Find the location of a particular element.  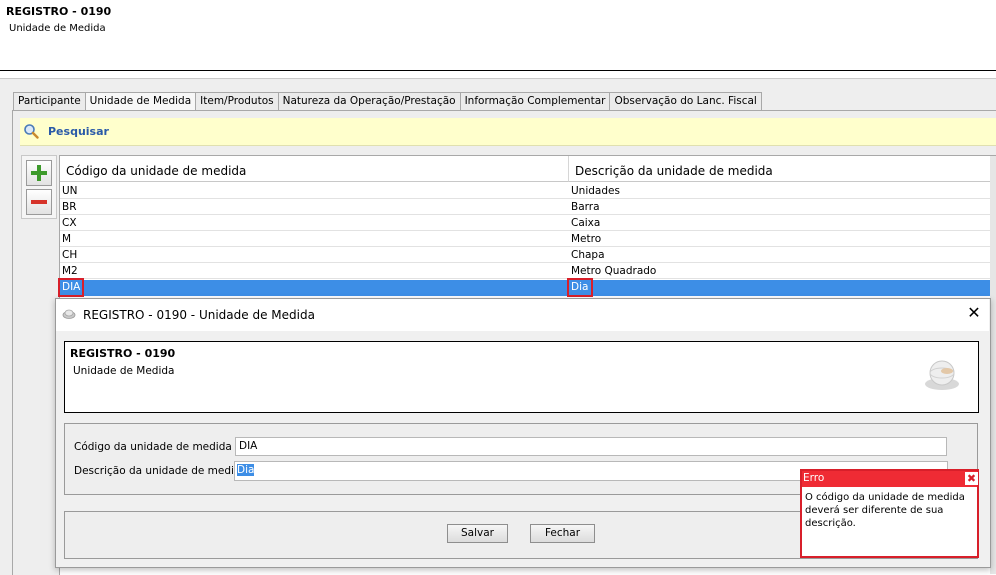

cell-description: Dia is located at coordinates (580, 287).